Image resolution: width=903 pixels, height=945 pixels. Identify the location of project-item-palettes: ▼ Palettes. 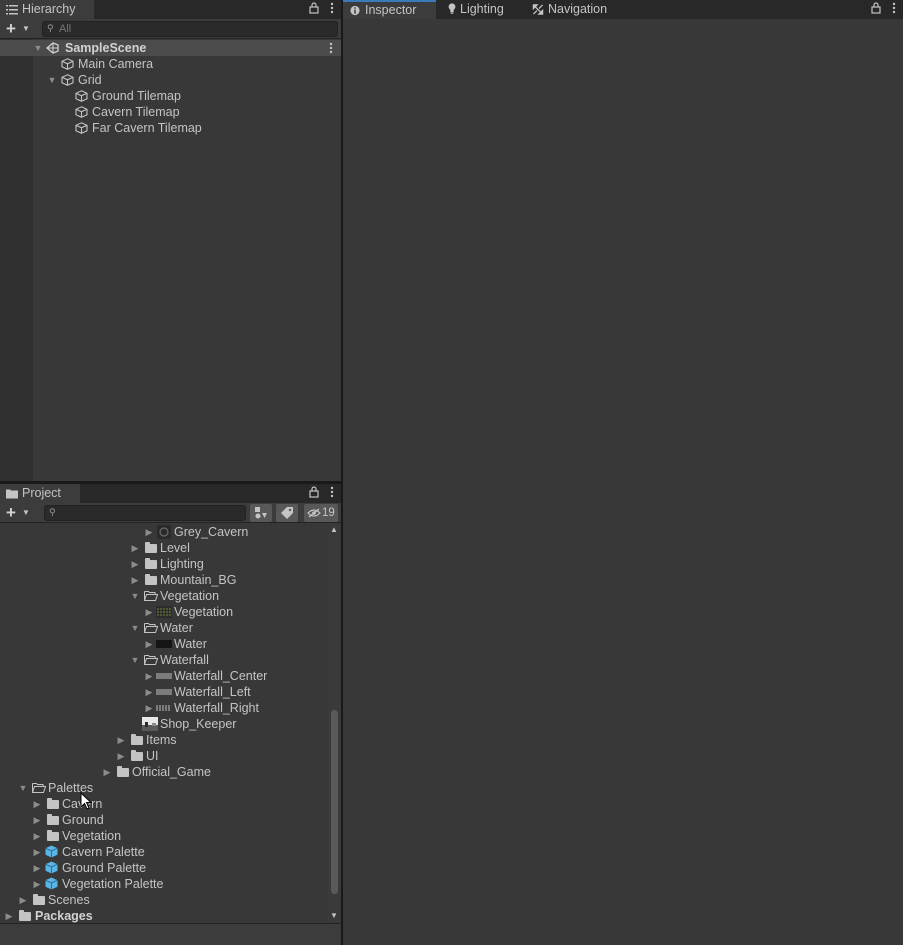
(170, 788).